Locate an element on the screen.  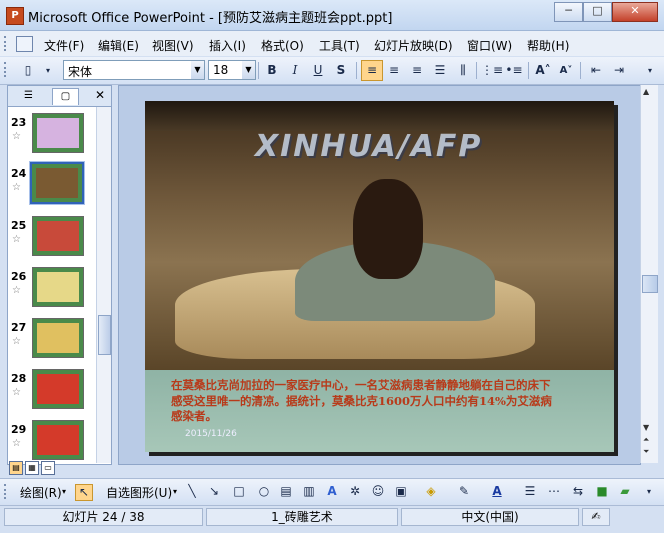
decrease-font-icon: A˅ is located at coordinates (566, 70).